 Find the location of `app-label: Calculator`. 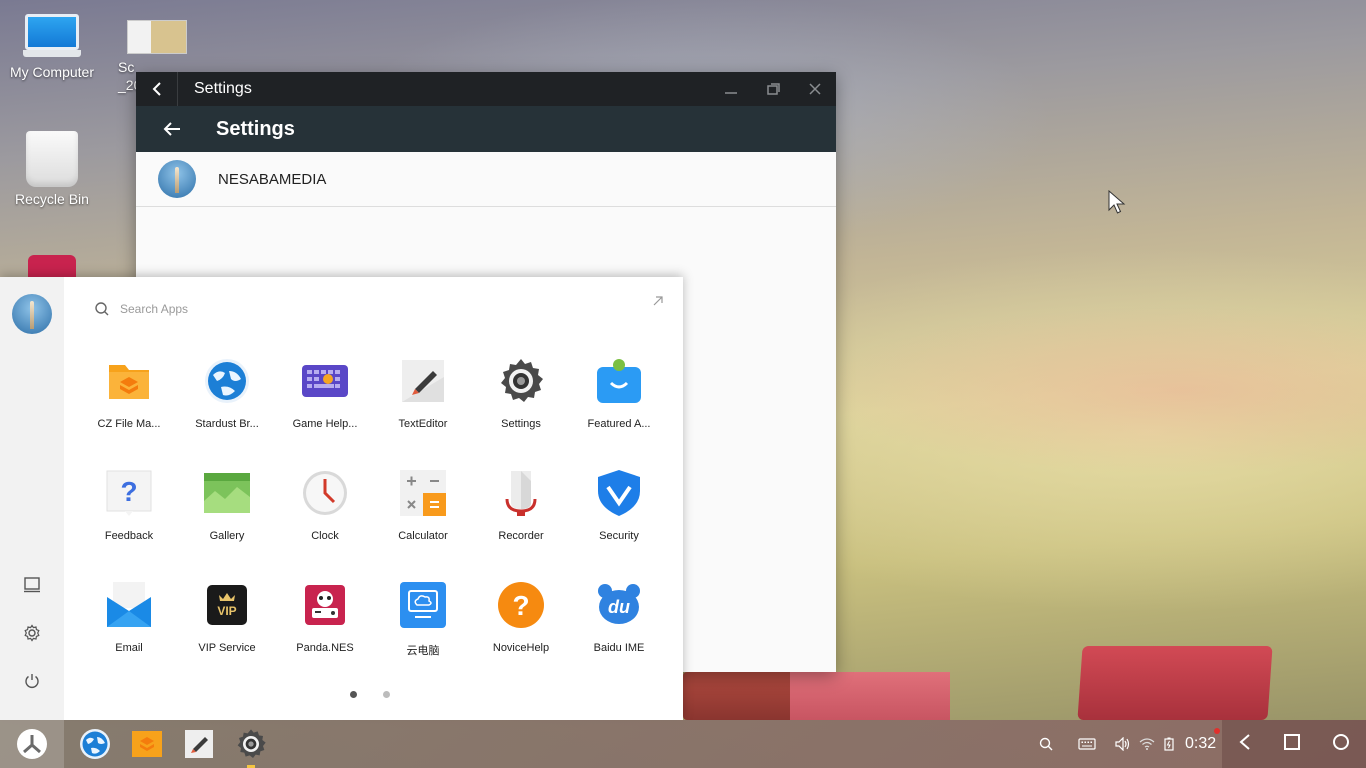

app-label: Calculator is located at coordinates (423, 536).